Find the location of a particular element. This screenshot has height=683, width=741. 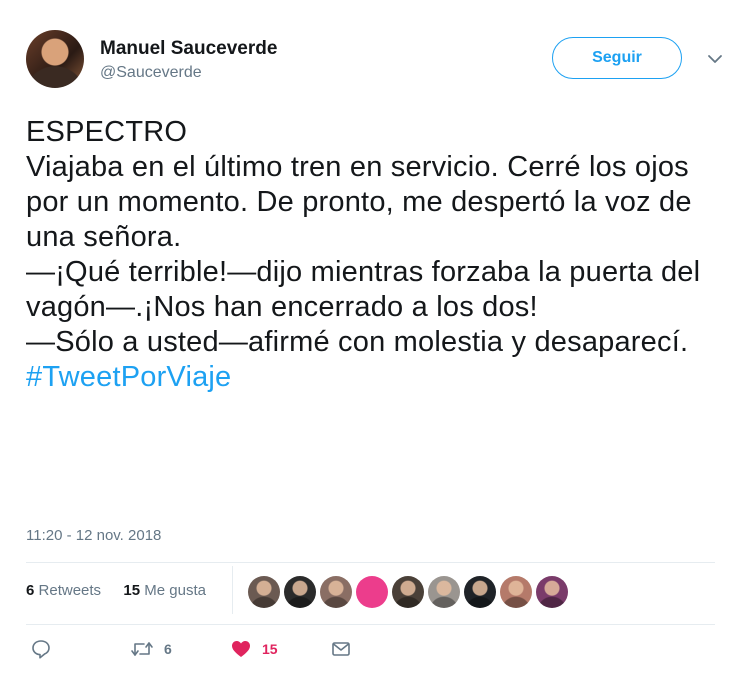

follow-button: Seguir is located at coordinates (617, 58).